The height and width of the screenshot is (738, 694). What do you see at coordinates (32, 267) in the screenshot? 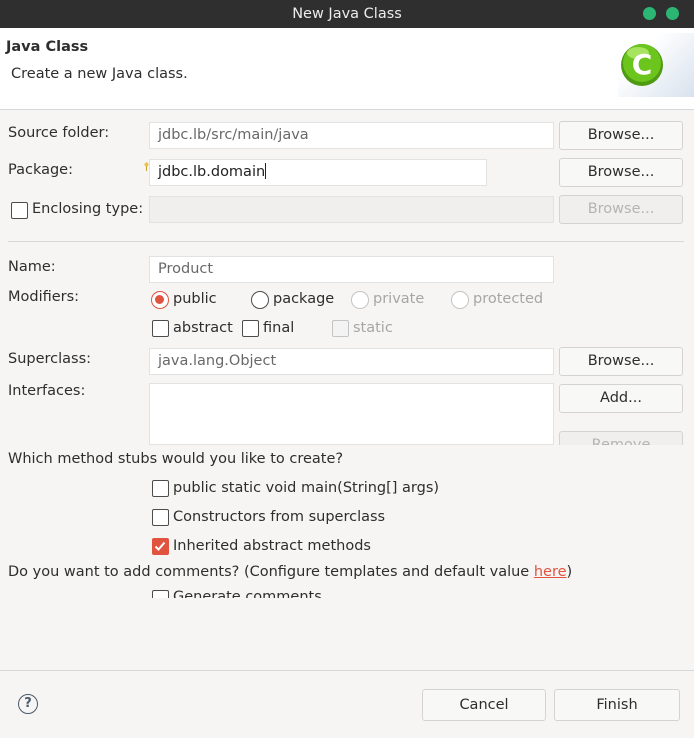
I see `name-label: Name:` at bounding box center [32, 267].